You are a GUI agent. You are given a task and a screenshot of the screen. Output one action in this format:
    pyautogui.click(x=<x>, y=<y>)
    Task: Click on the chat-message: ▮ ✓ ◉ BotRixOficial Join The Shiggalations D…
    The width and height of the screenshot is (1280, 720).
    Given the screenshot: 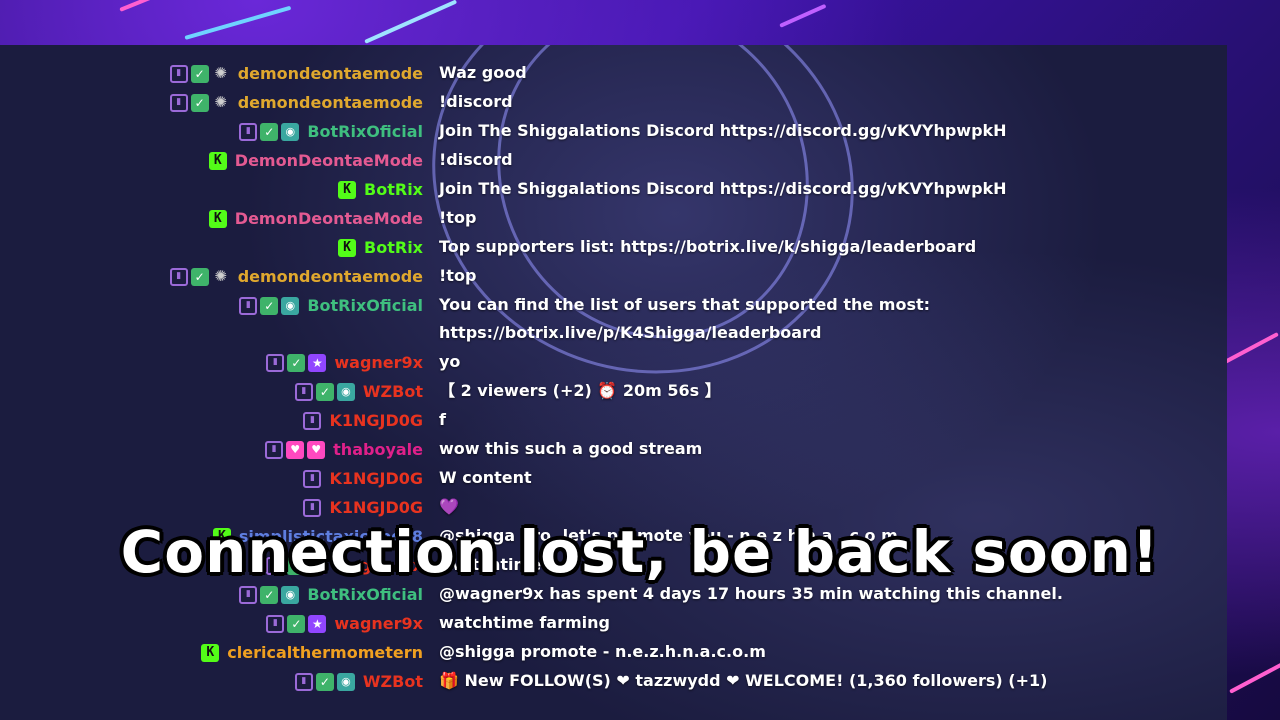 What is the action you would take?
    pyautogui.click(x=613, y=131)
    